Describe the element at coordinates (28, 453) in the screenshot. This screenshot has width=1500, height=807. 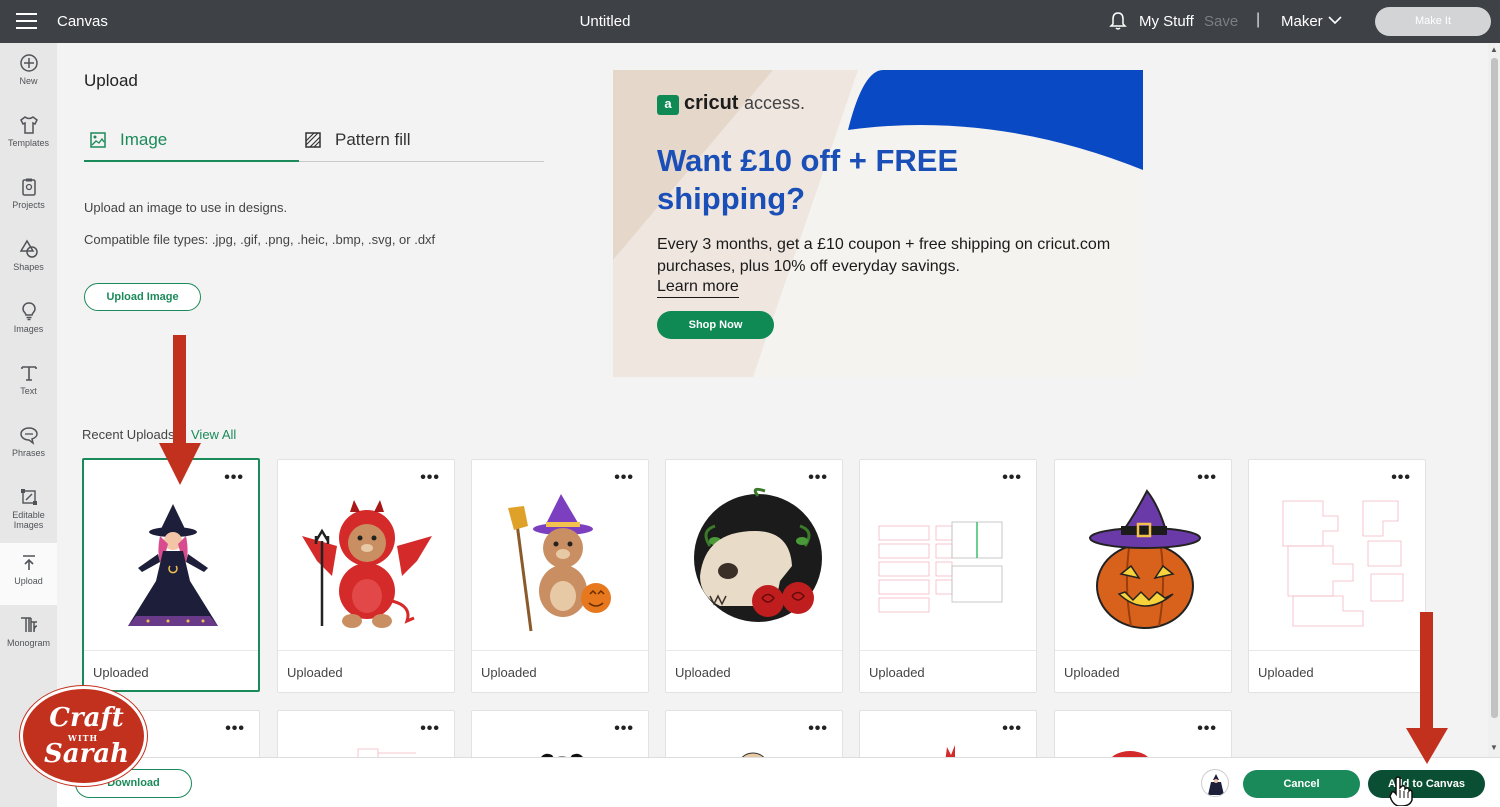
I see `sidebar-item-label: Phrases` at that location.